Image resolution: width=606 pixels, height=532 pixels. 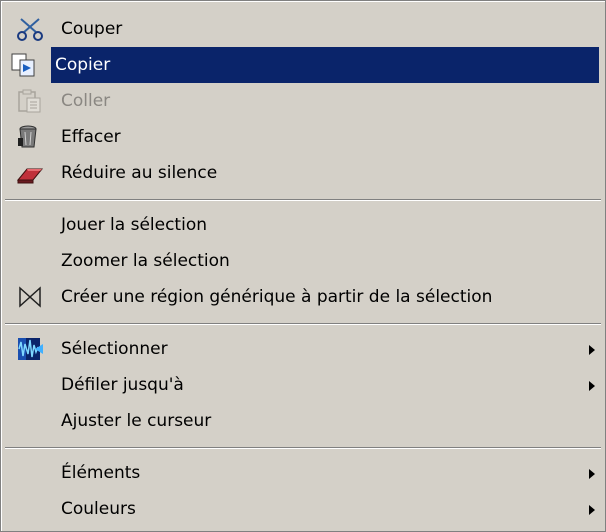 What do you see at coordinates (145, 261) in the screenshot?
I see `menu-item-label: Zoomer la sélection` at bounding box center [145, 261].